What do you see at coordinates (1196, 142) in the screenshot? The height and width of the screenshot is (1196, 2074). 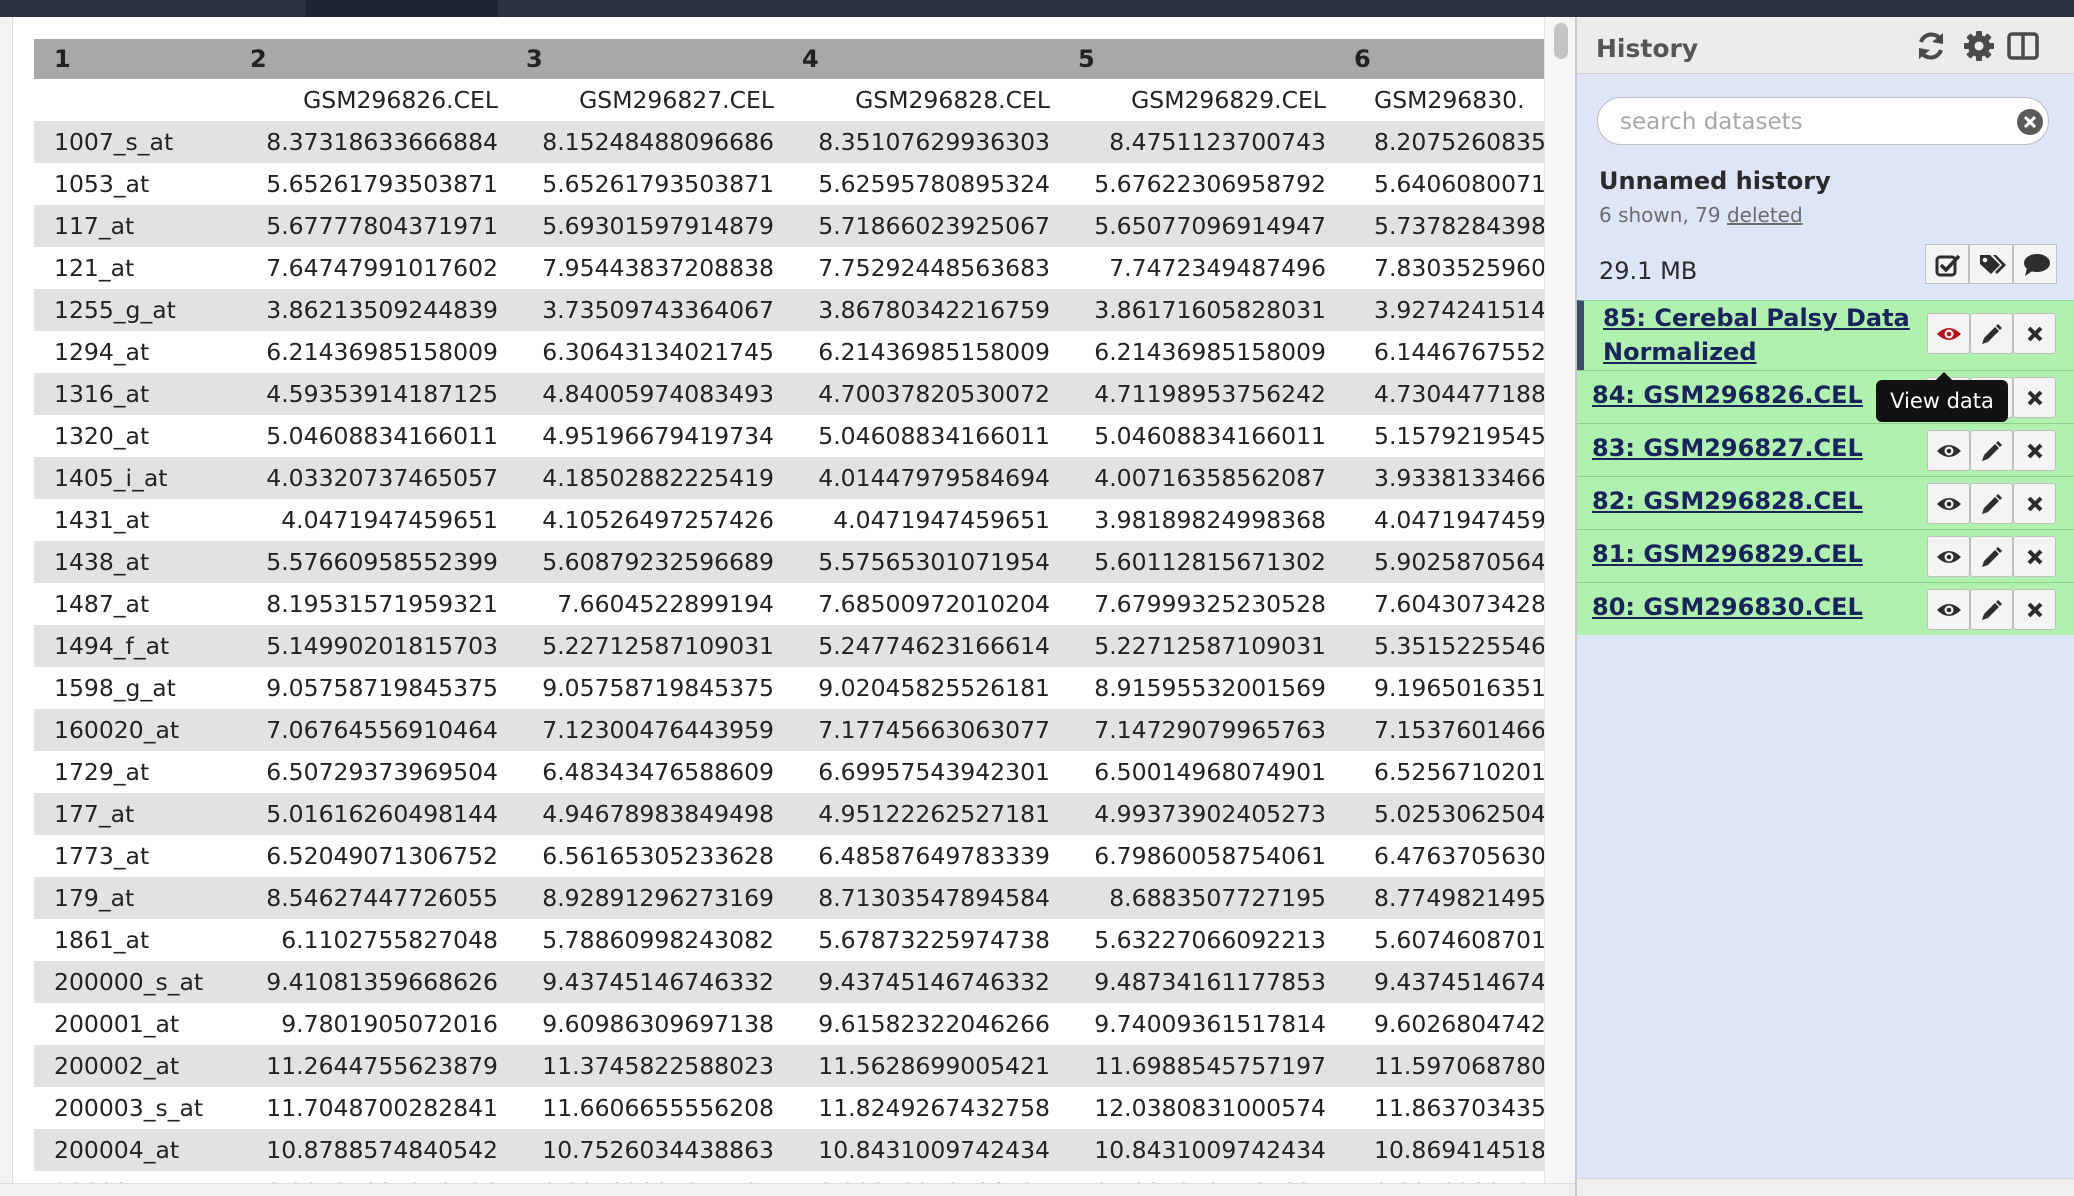 I see `value-cell: 8.4751123700743` at bounding box center [1196, 142].